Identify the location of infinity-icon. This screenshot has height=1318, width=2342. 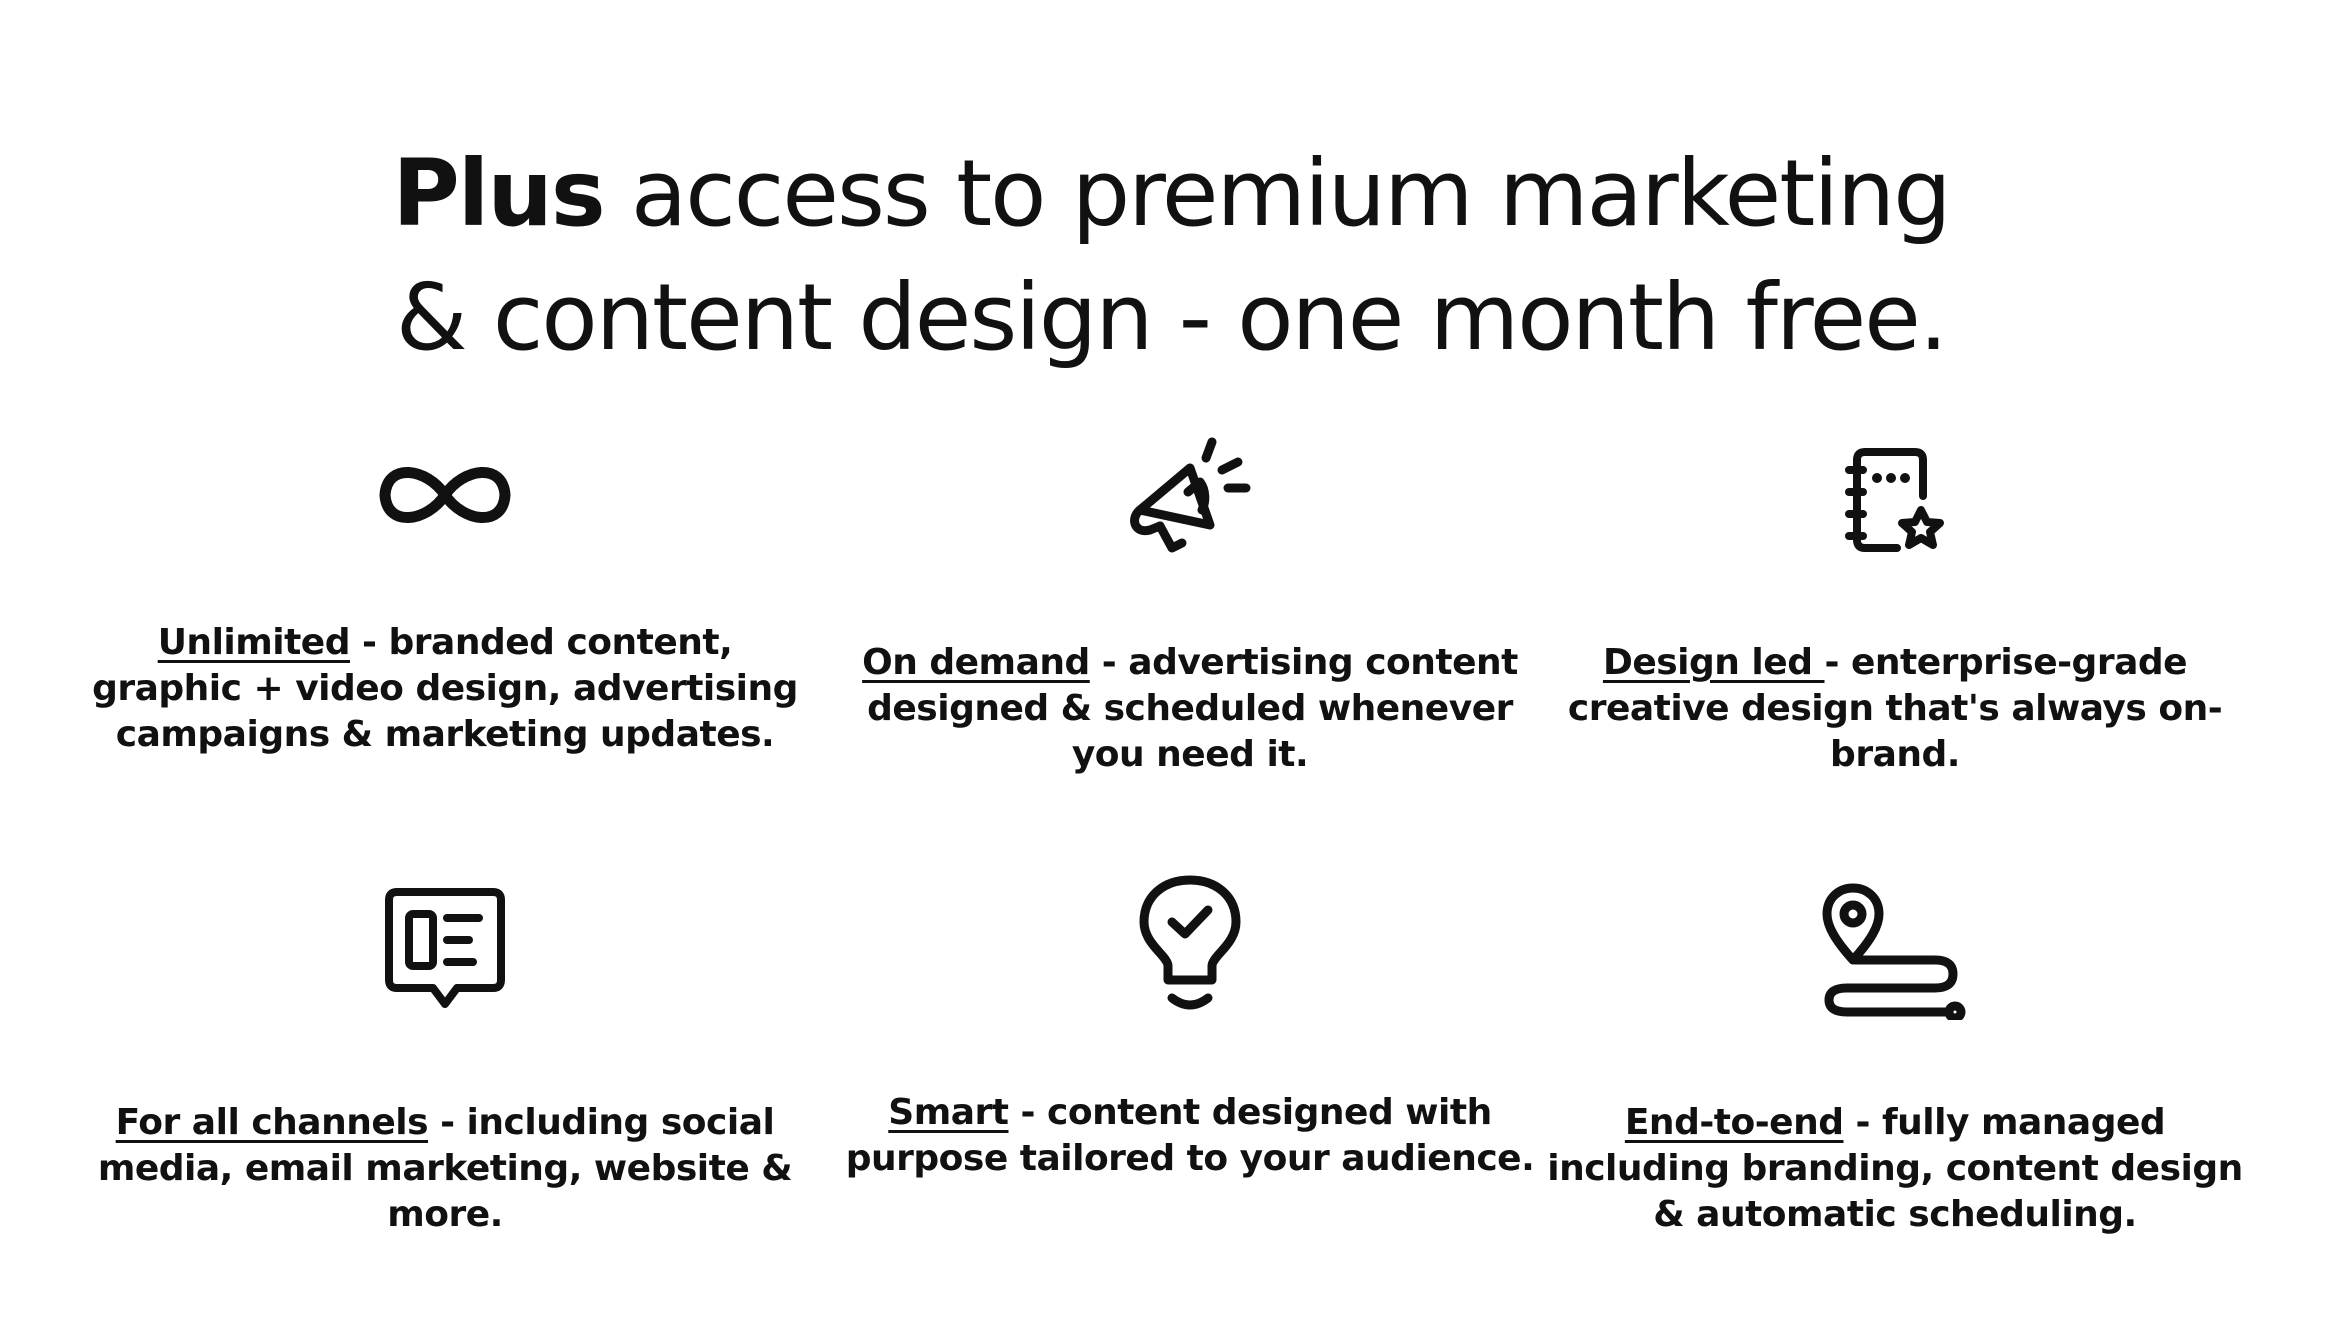
(445, 495).